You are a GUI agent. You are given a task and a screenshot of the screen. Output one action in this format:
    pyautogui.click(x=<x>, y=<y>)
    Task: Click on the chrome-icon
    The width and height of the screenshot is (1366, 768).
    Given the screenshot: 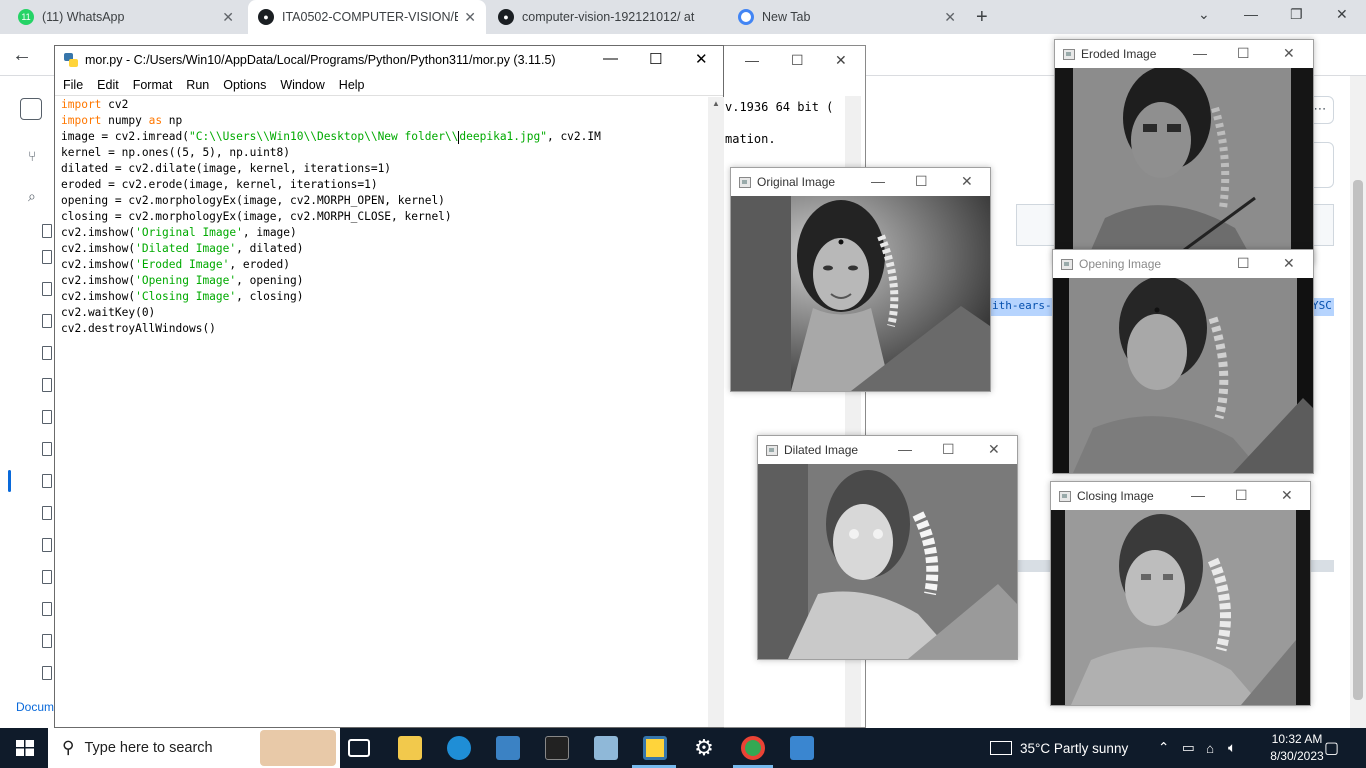 What is the action you would take?
    pyautogui.click(x=753, y=748)
    